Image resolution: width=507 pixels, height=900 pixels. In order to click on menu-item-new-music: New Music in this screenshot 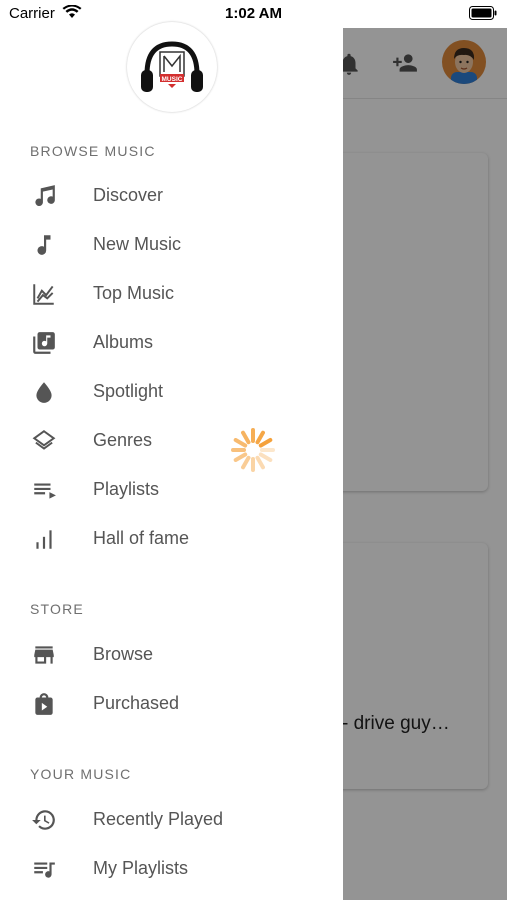, I will do `click(171, 244)`.